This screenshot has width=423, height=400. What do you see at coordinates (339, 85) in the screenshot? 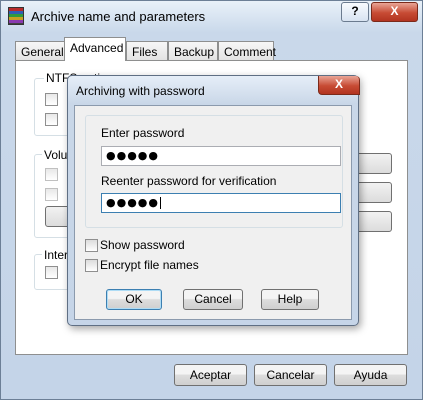
I see `dialog-close-icon: X` at bounding box center [339, 85].